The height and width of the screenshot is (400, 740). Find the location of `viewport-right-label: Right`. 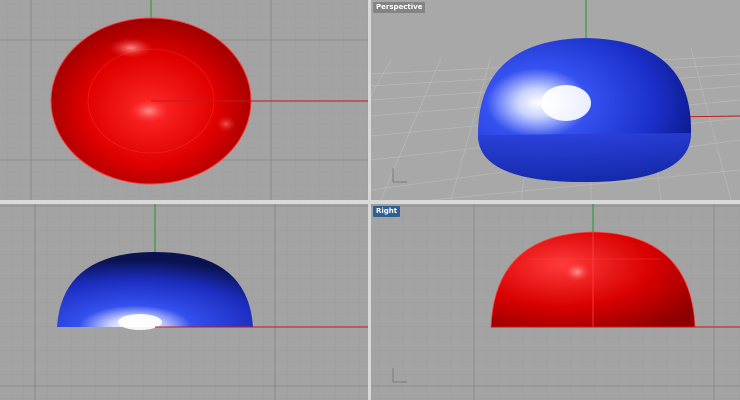

viewport-right-label: Right is located at coordinates (387, 211).